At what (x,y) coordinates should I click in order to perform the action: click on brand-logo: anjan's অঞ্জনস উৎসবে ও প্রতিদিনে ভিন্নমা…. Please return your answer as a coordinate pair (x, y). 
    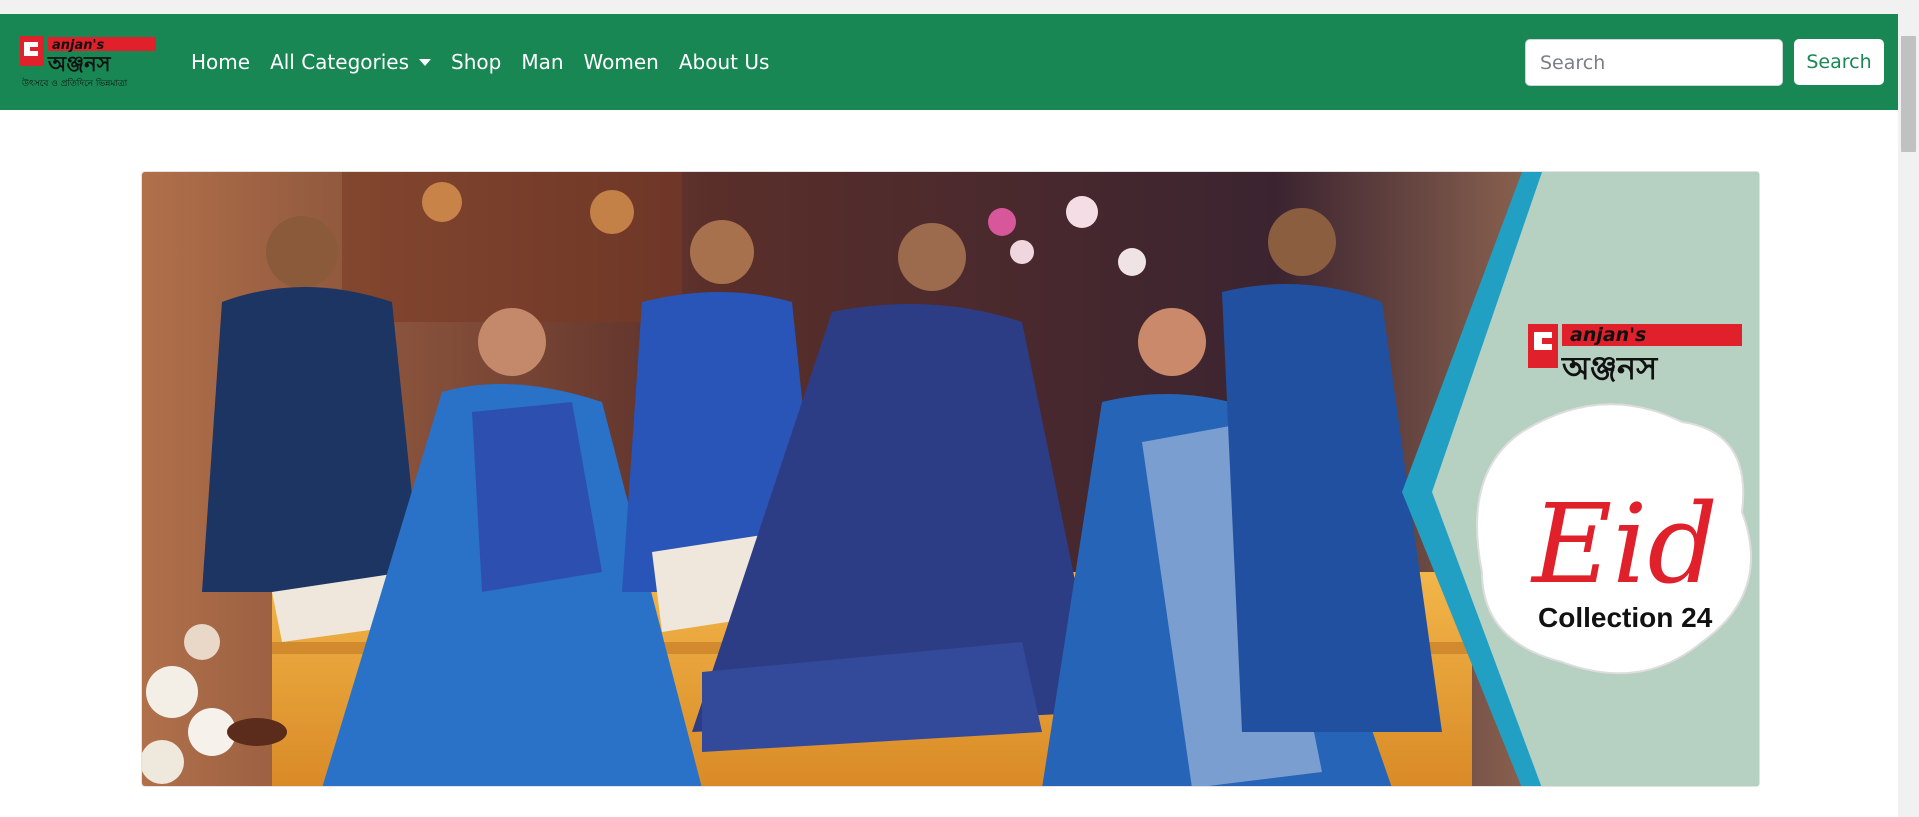
    Looking at the image, I should click on (88, 62).